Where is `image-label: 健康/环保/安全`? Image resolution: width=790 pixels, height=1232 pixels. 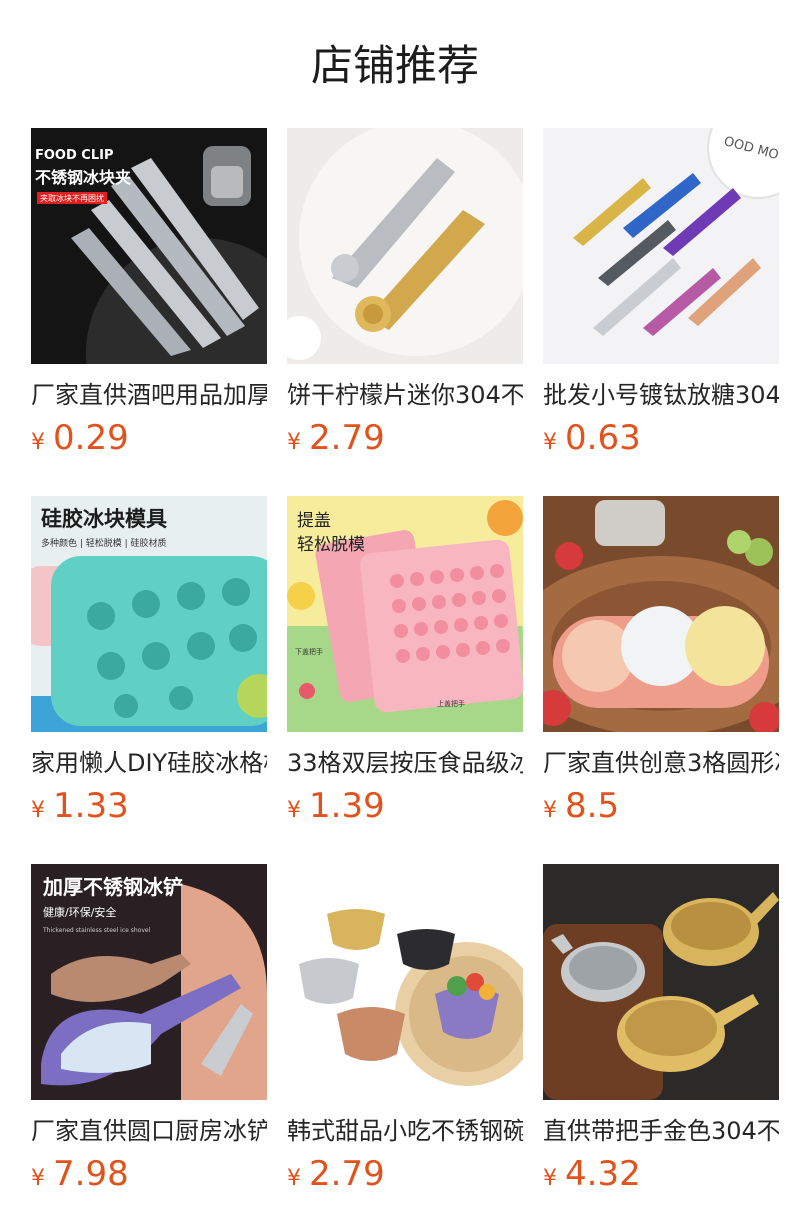 image-label: 健康/环保/安全 is located at coordinates (79, 912).